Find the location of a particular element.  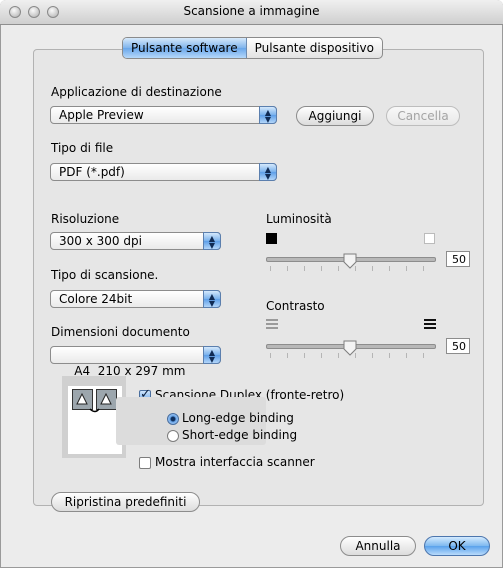

duplex-pages-icon is located at coordinates (94, 401).